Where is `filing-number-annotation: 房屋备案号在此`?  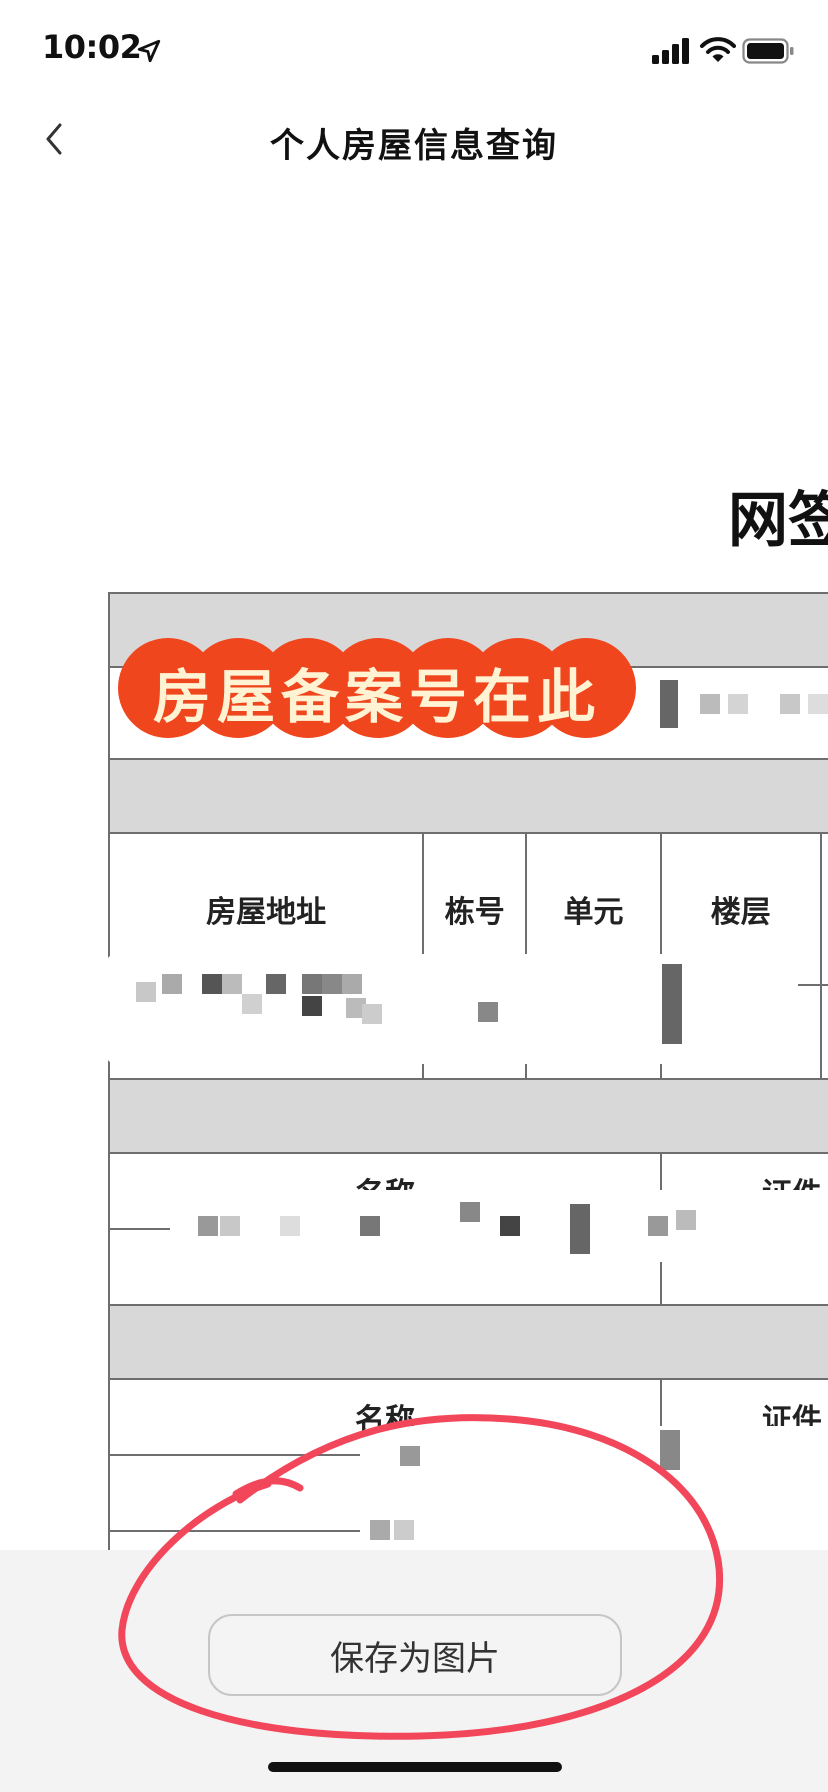
filing-number-annotation: 房屋备案号在此 is located at coordinates (377, 688).